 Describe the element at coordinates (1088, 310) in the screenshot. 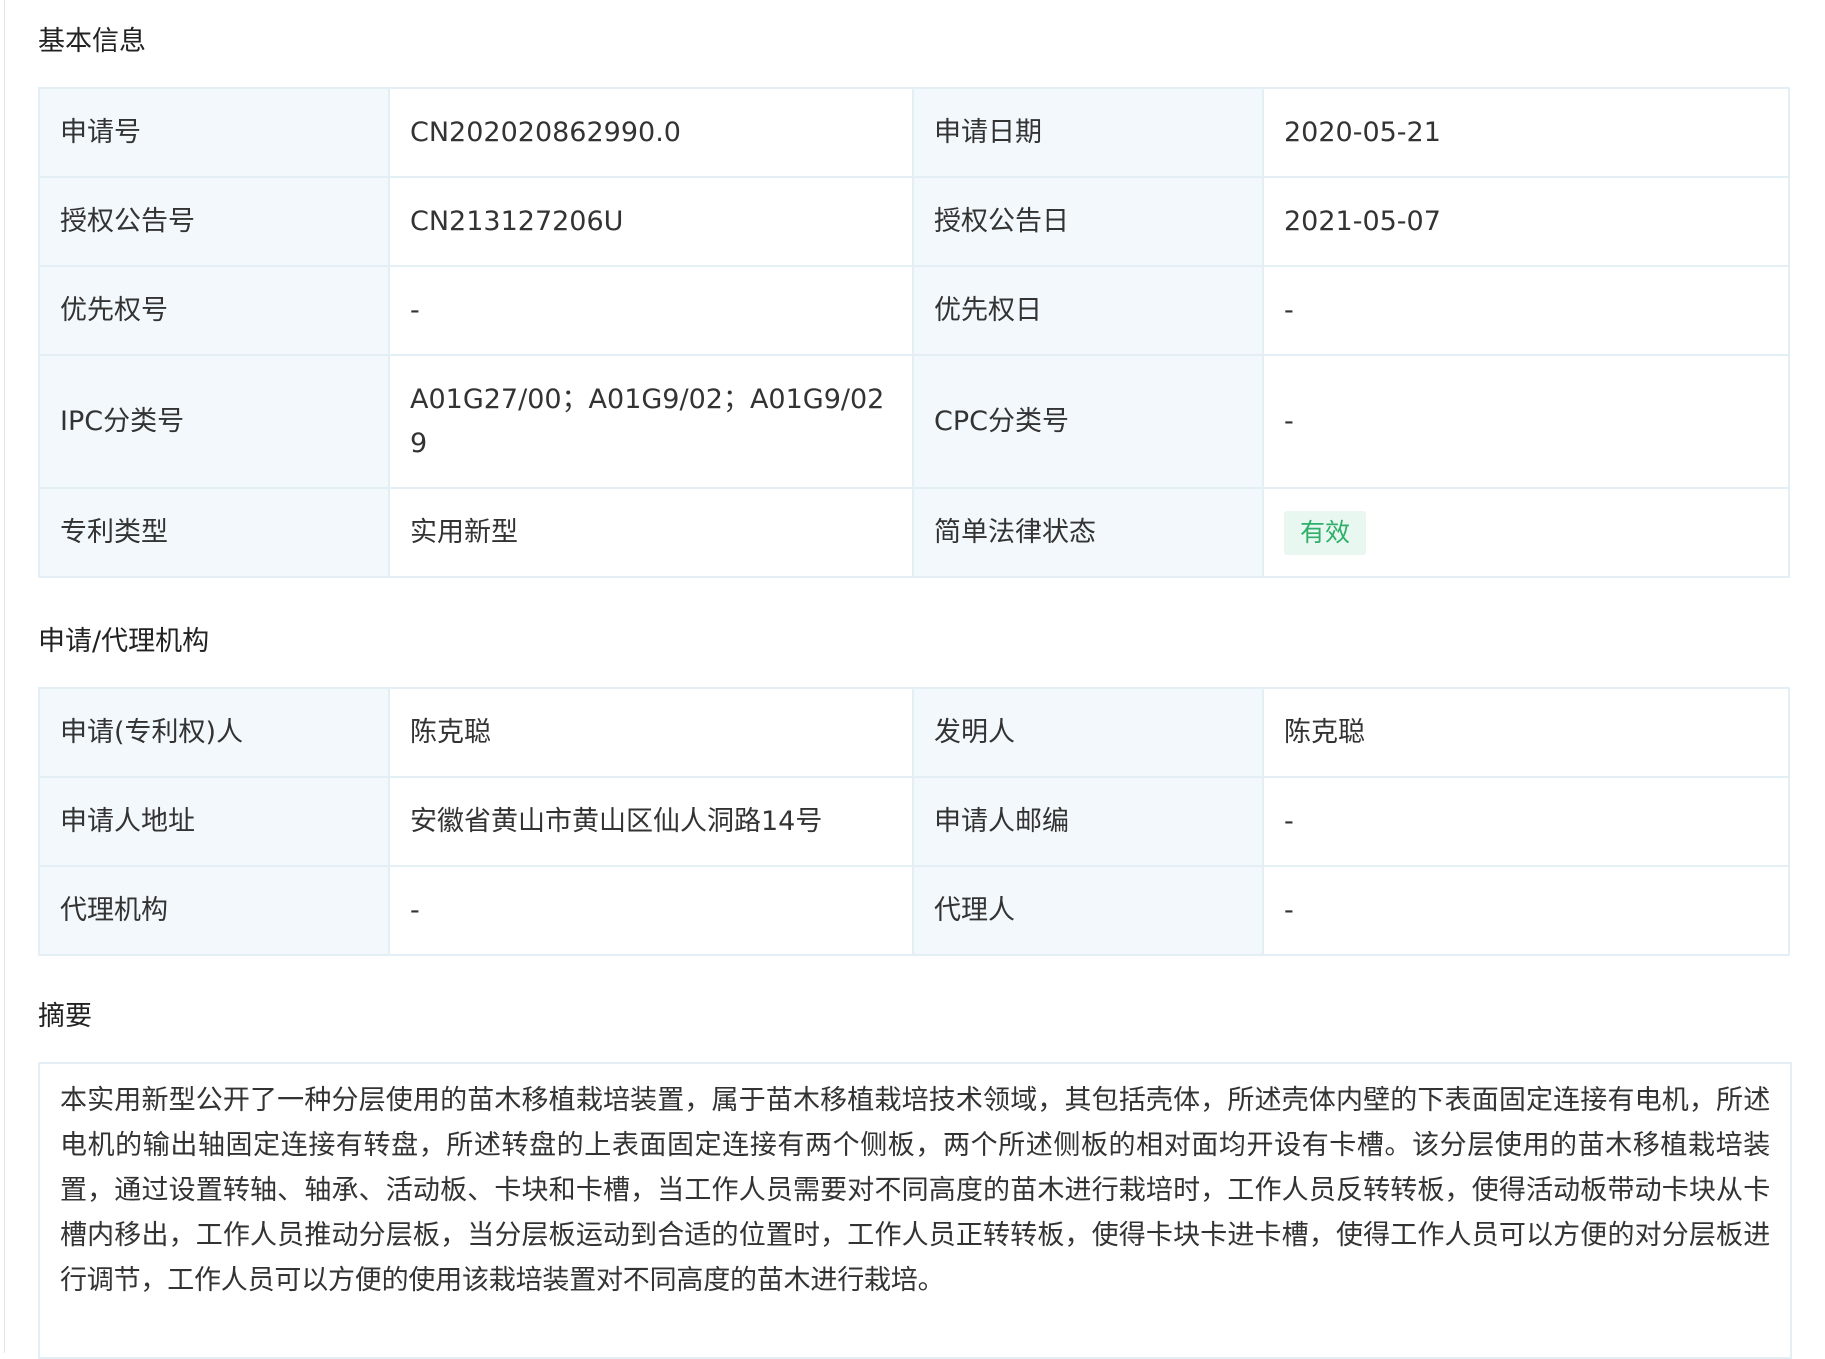

I see `field-label-priority-date: 优先权日` at that location.